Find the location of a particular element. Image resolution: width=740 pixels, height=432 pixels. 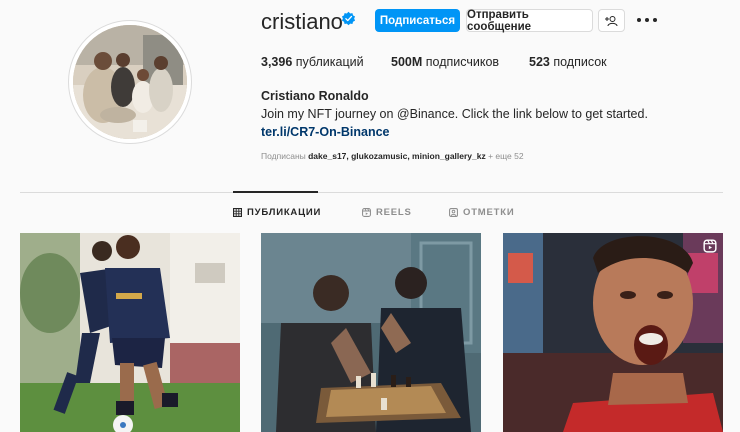

followers-count-label: подписчиков is located at coordinates (461, 62).